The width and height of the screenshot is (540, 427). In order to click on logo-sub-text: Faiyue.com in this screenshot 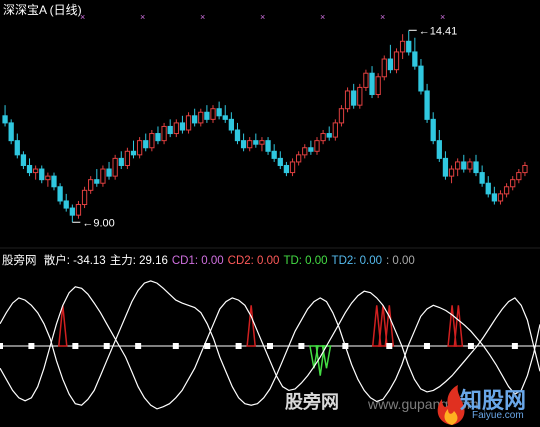, I will do `click(498, 415)`.